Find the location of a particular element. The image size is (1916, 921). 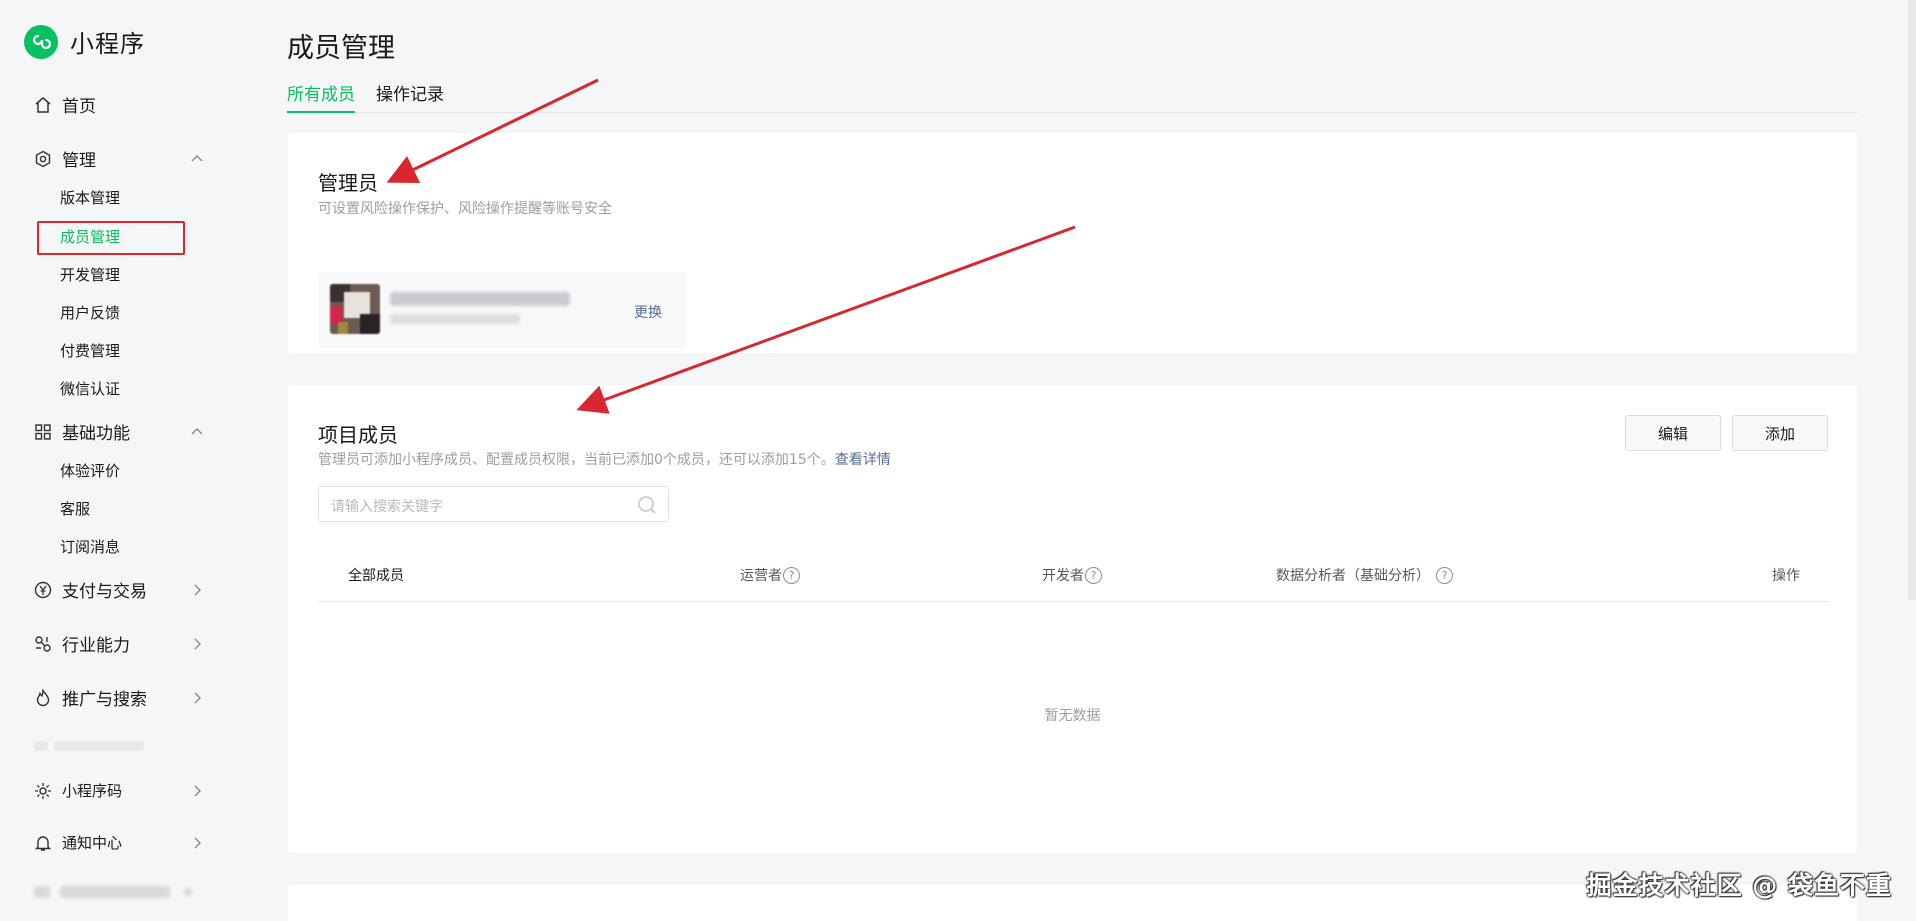

sidebar-item-home: 首页 is located at coordinates (119, 104).